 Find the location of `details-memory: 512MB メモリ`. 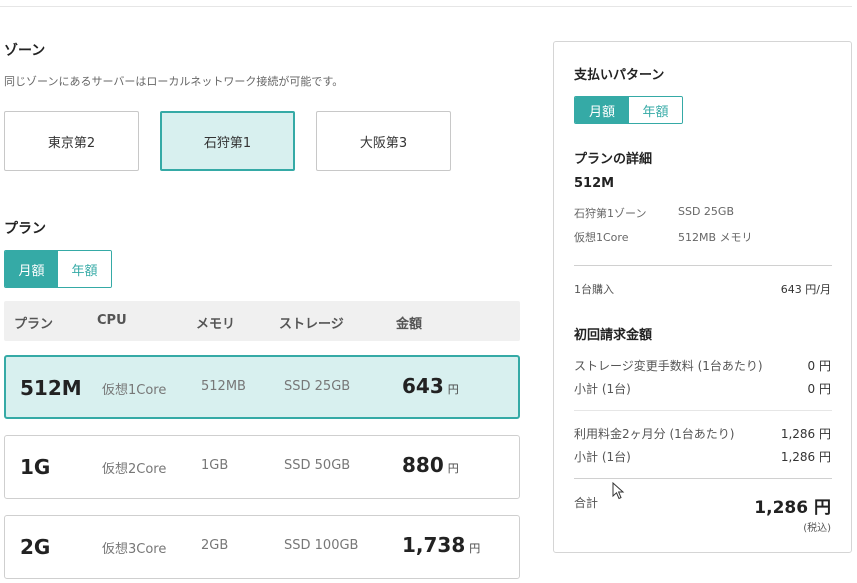

details-memory: 512MB メモリ is located at coordinates (715, 237).